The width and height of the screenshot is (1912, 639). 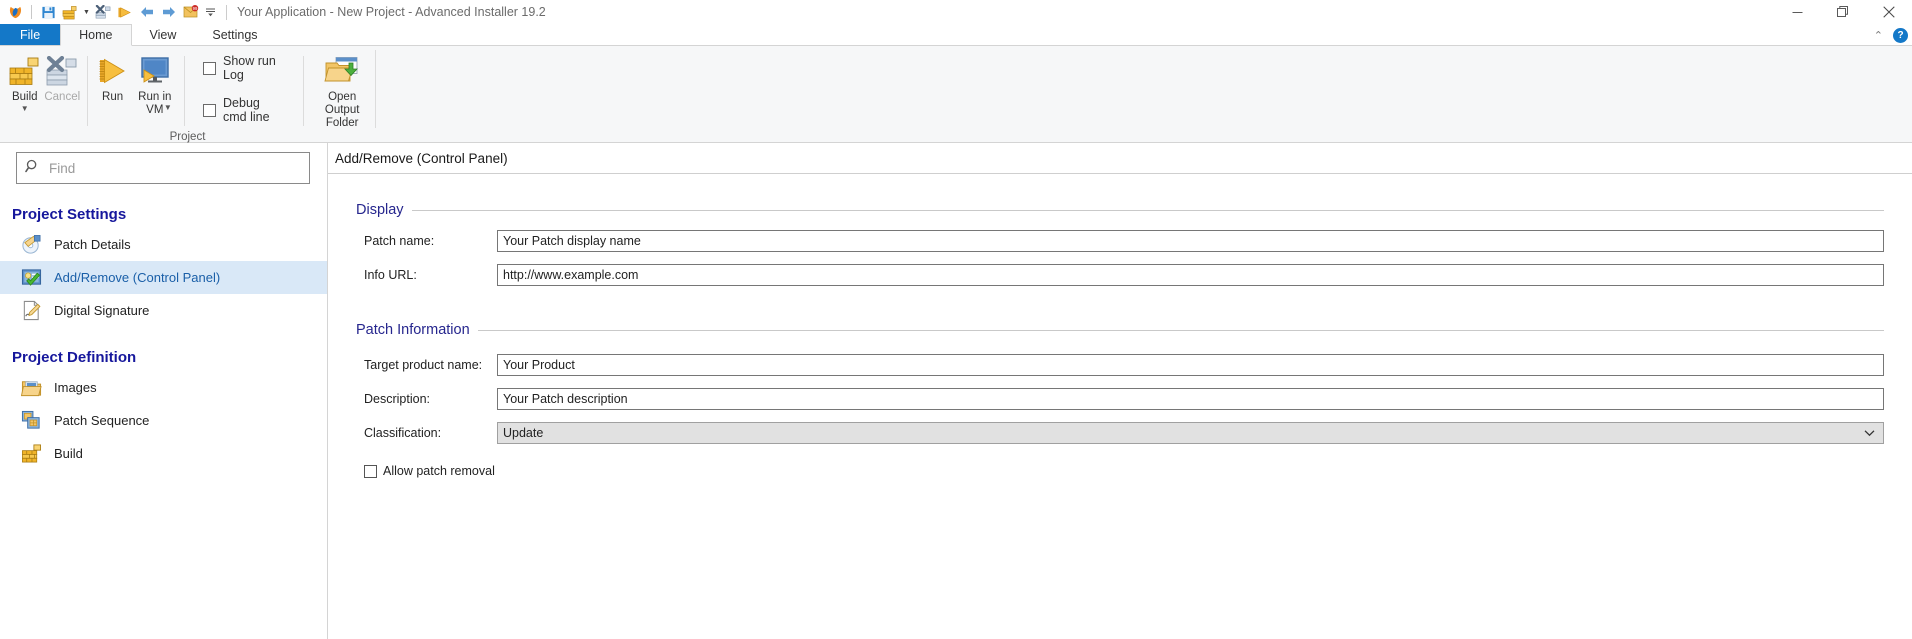 What do you see at coordinates (210, 68) in the screenshot?
I see `show-run-log-checkbox-box` at bounding box center [210, 68].